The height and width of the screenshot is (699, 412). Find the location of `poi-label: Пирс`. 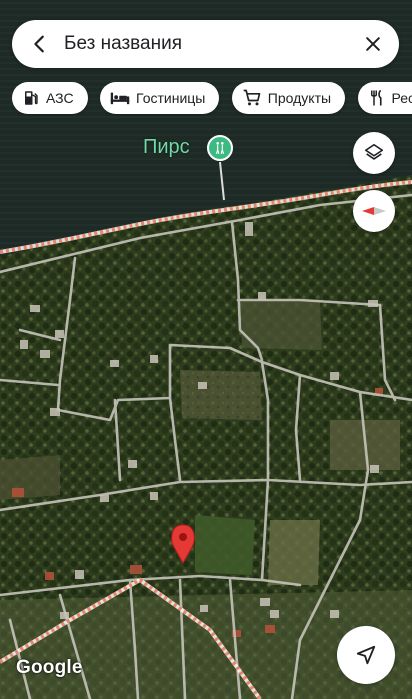

poi-label: Пирс is located at coordinates (166, 147).